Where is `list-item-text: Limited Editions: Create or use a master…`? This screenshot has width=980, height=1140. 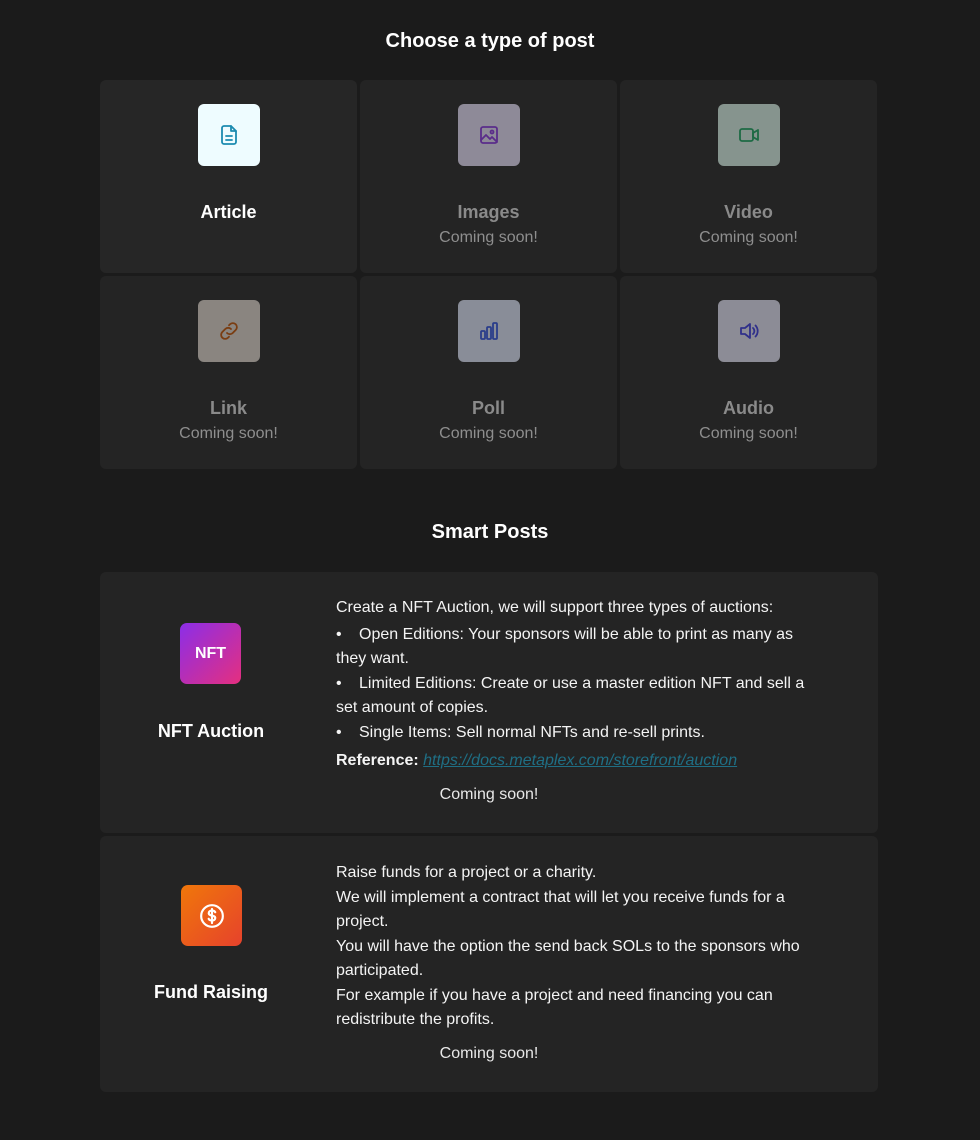
list-item-text: Limited Editions: Create or use a master… is located at coordinates (570, 695).